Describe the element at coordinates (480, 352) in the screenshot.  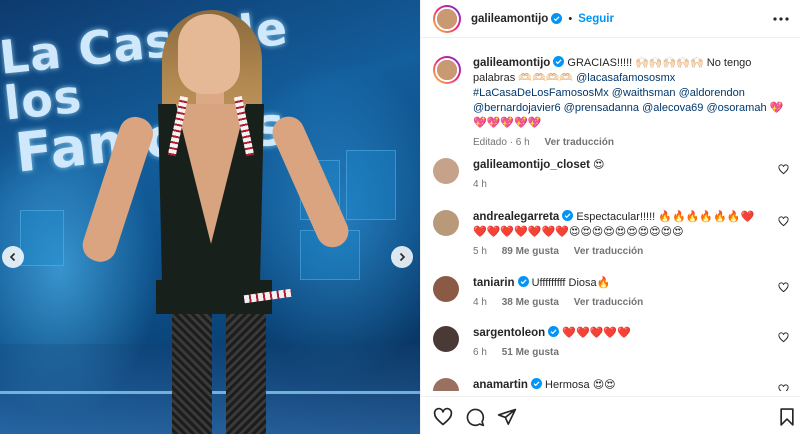
I see `comment-time: 6 h` at that location.